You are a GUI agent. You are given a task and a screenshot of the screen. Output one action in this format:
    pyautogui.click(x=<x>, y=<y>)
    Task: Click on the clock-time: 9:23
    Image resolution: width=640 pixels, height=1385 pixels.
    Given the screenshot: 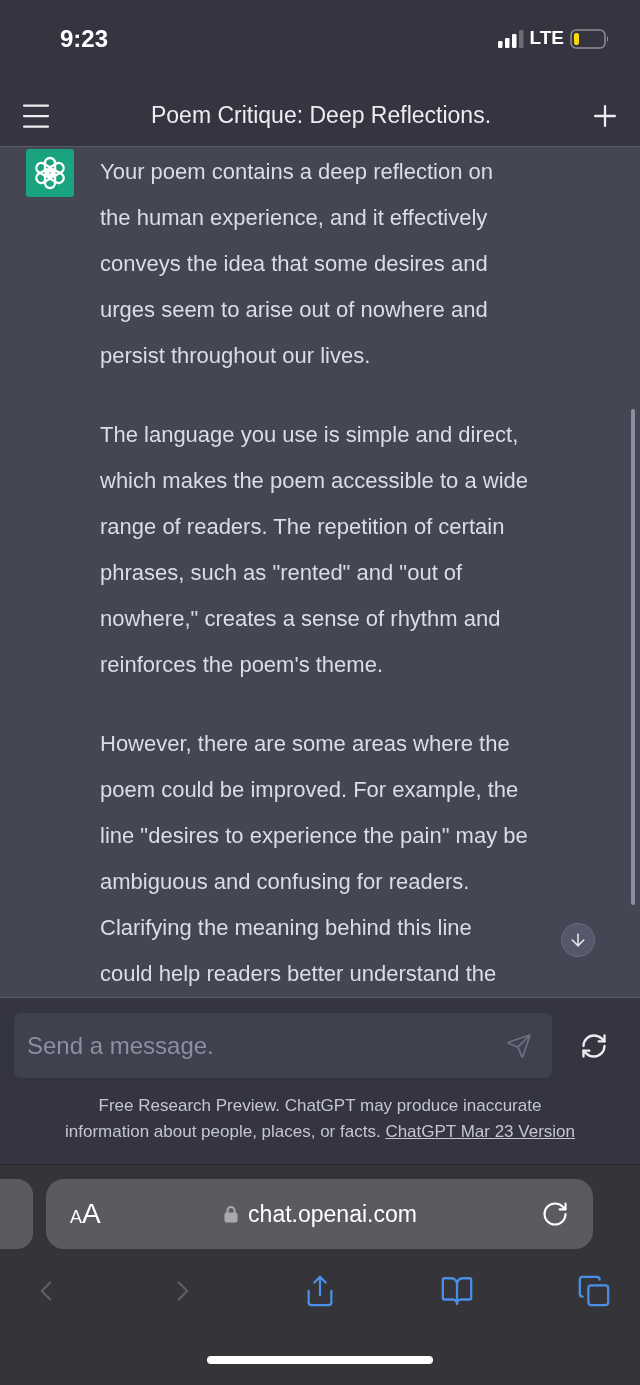 What is the action you would take?
    pyautogui.click(x=84, y=38)
    